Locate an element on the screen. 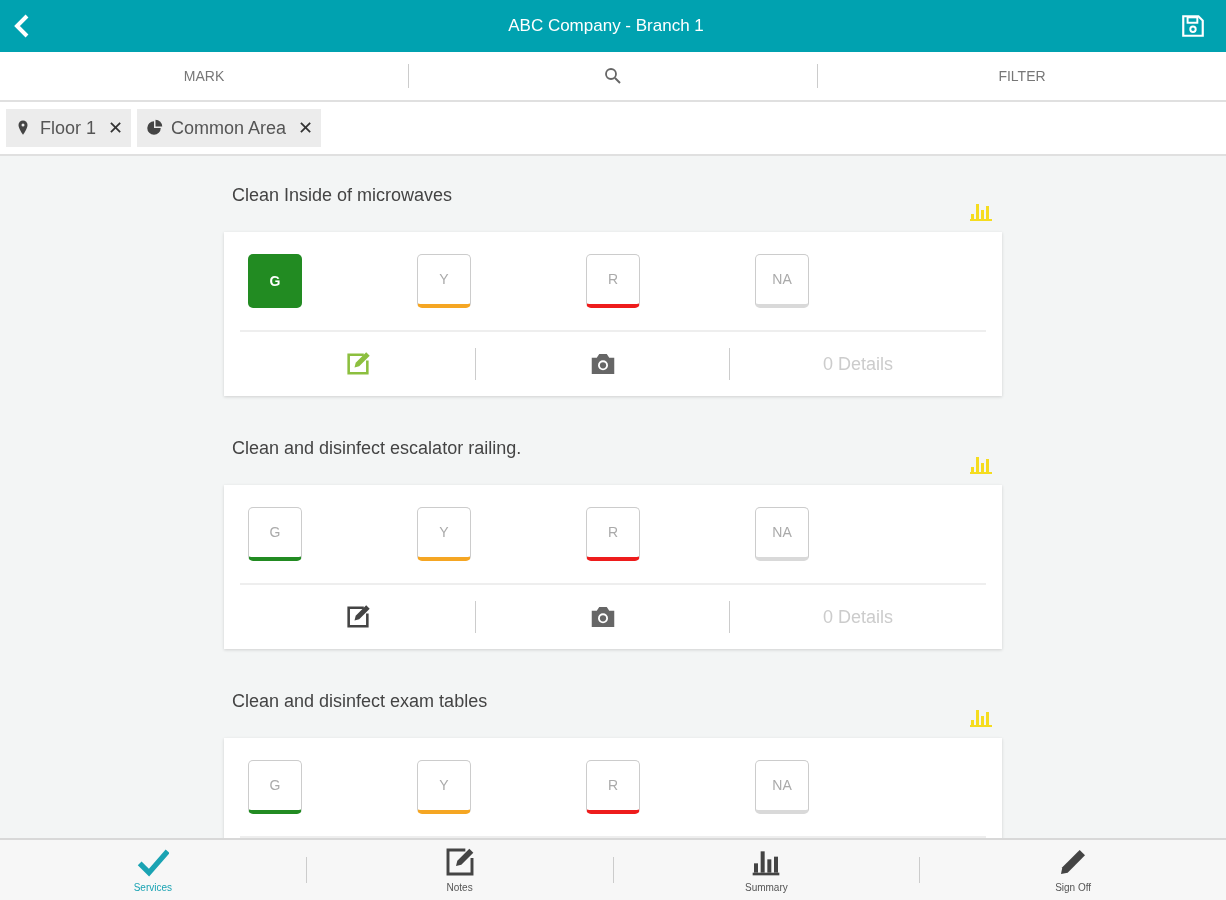 The height and width of the screenshot is (900, 1226). pie-chart-icon is located at coordinates (154, 128).